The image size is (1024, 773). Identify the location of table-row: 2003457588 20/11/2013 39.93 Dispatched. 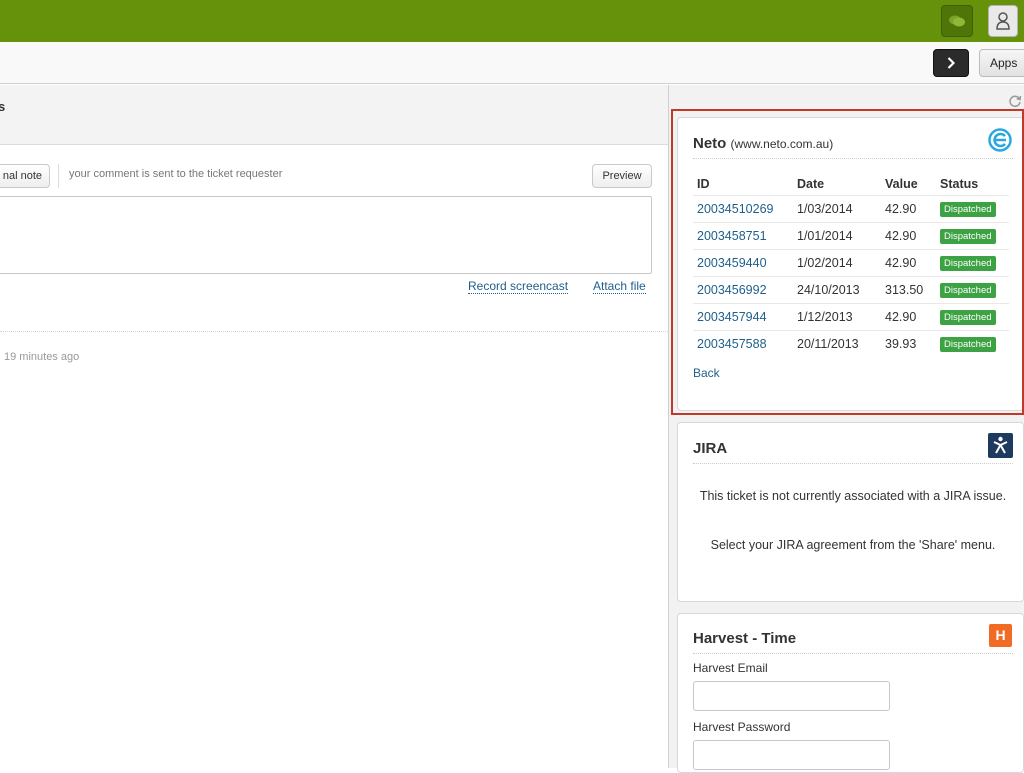
(851, 343).